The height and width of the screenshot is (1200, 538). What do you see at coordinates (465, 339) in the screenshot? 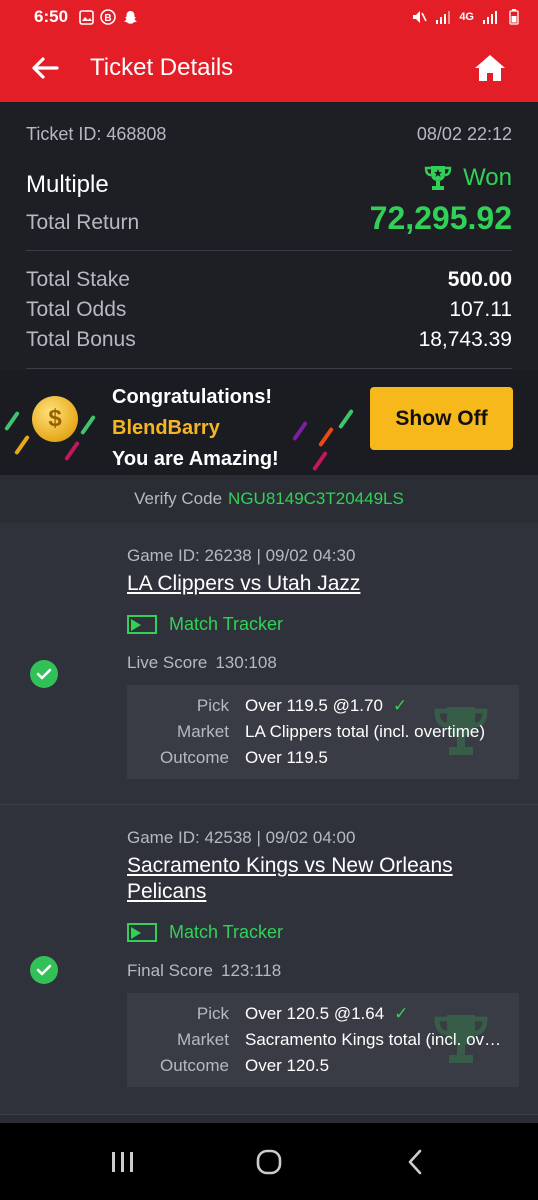
I see `total-bonus-value: 18,743.39` at bounding box center [465, 339].